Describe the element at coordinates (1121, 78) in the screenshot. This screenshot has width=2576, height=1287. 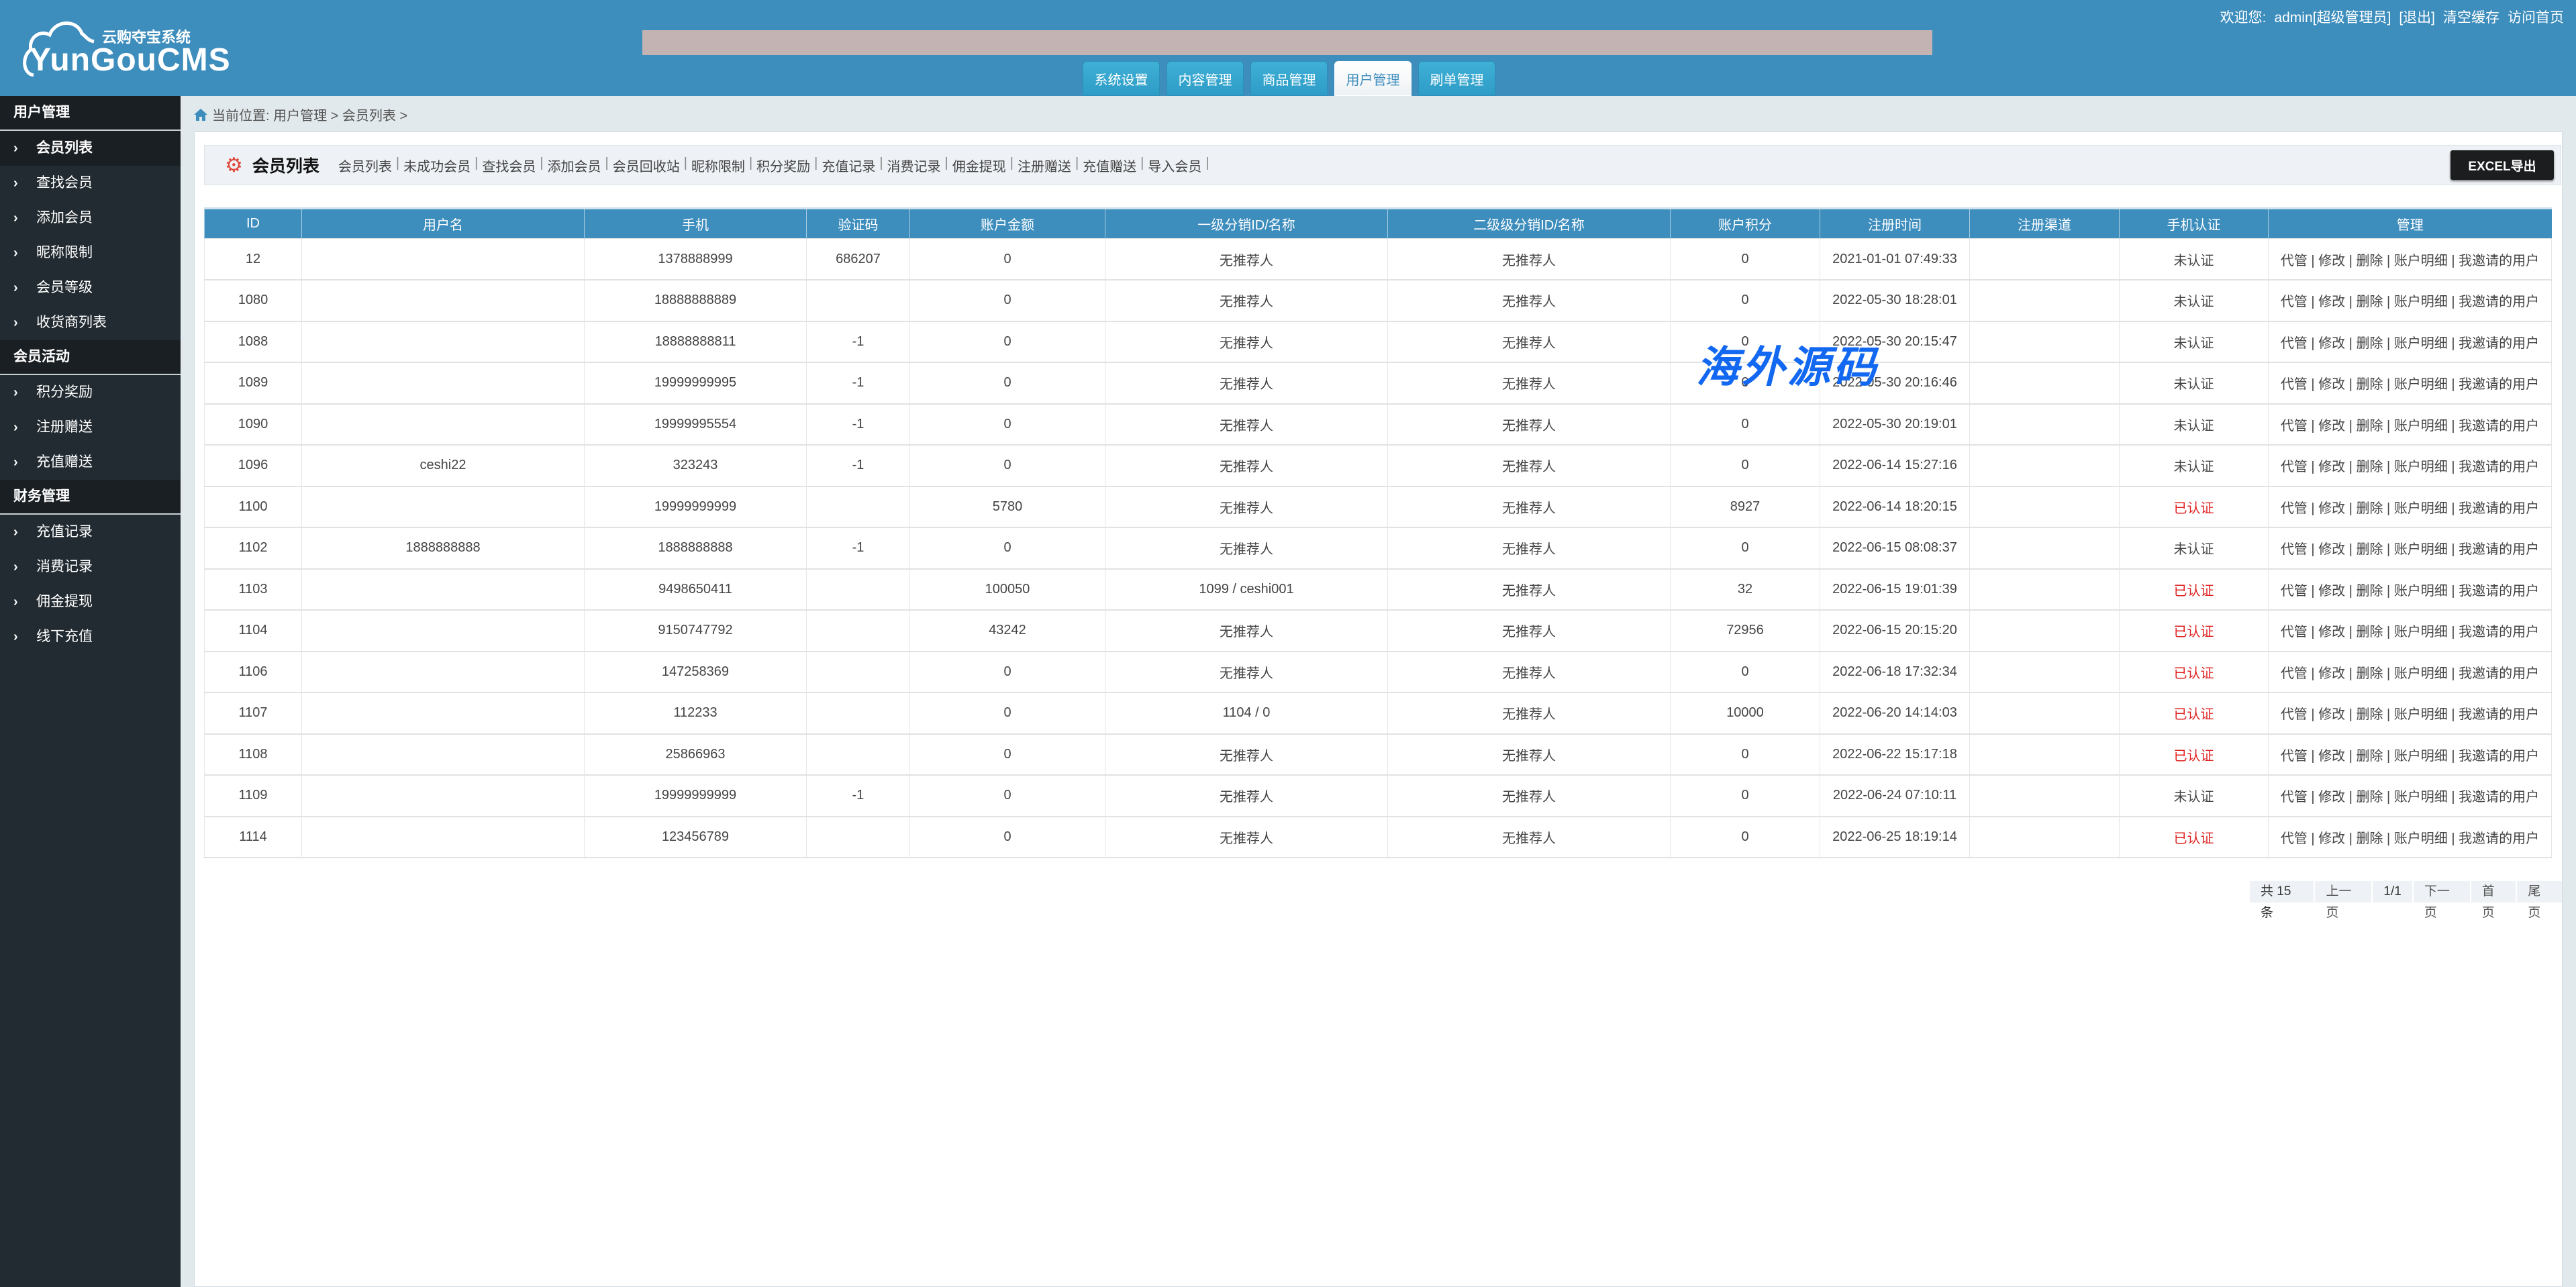
I see `tab-system-settings: 系统设置` at that location.